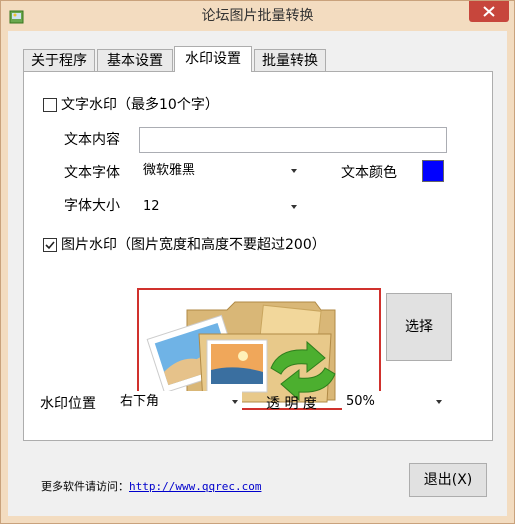  Describe the element at coordinates (92, 173) in the screenshot. I see `text-font-label: 文本字体` at that location.